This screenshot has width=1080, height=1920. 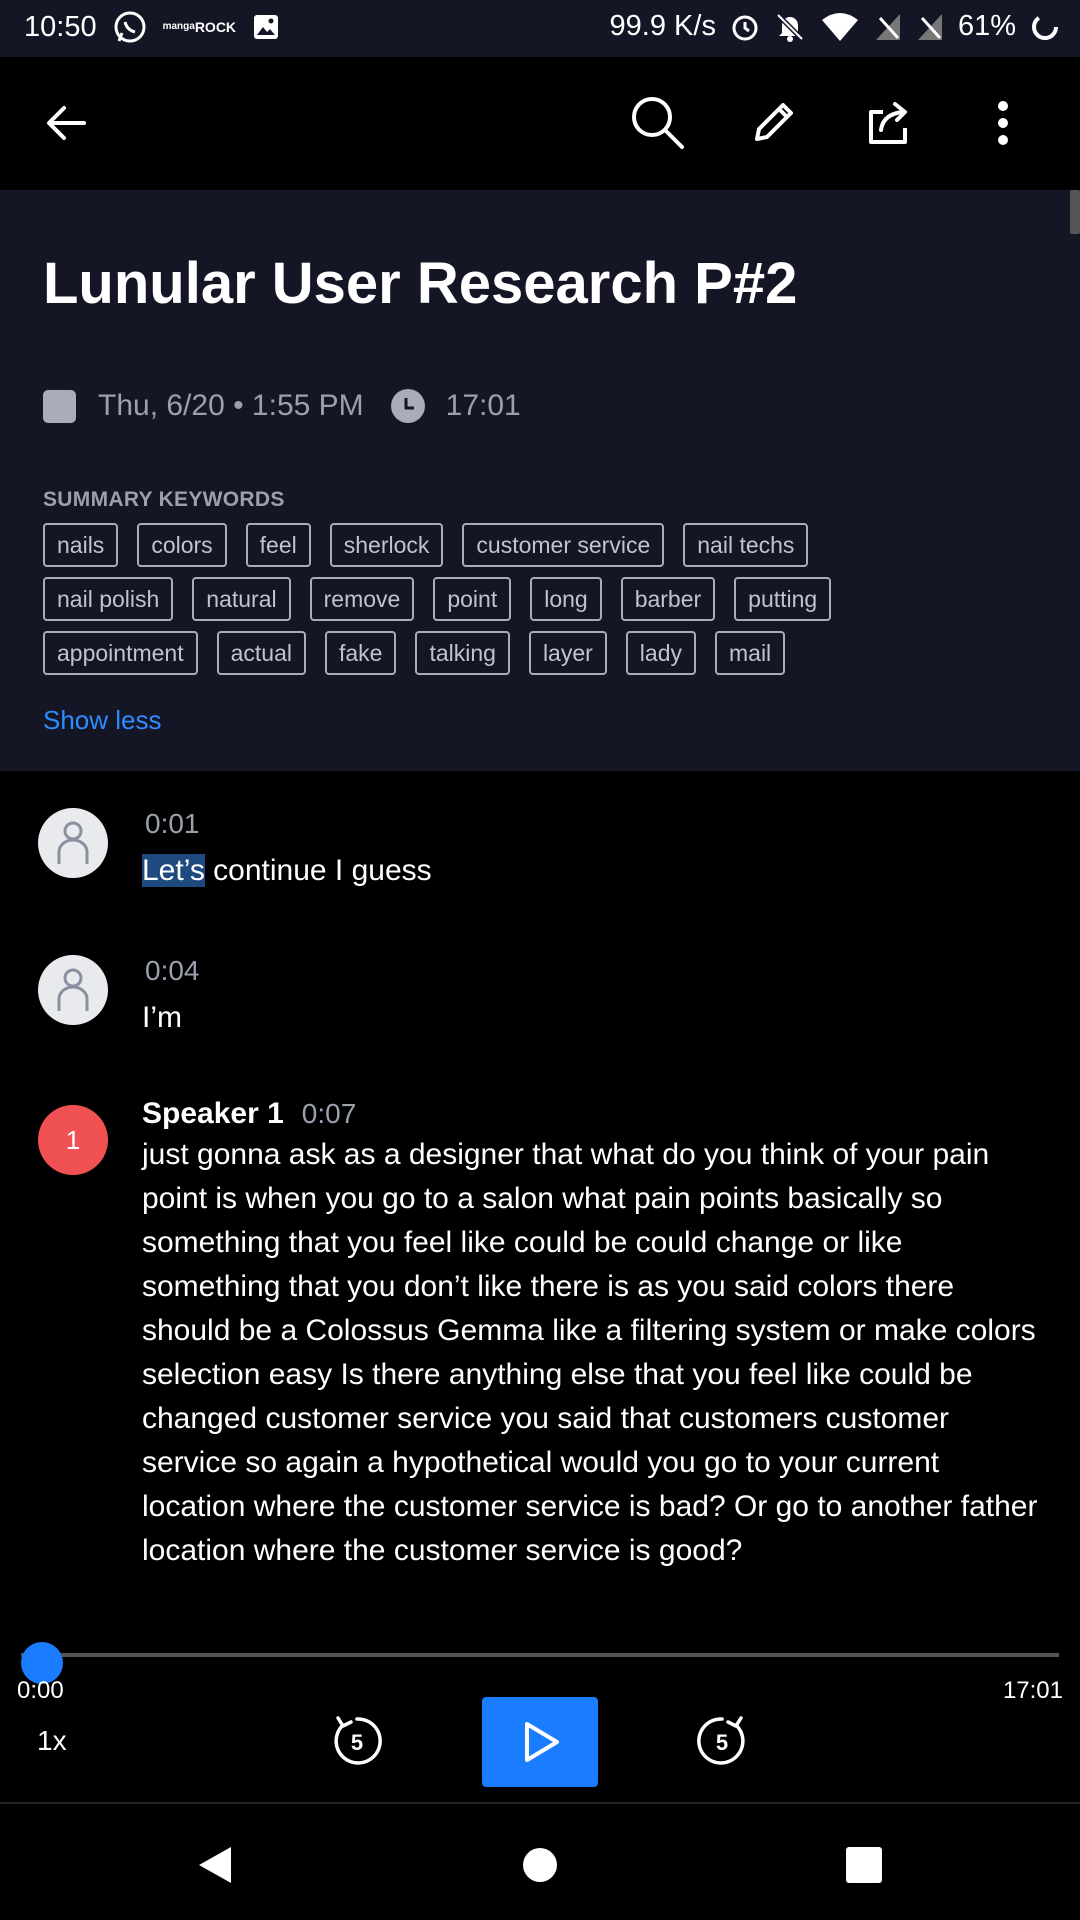 I want to click on current-time: 0:00, so click(x=40, y=1690).